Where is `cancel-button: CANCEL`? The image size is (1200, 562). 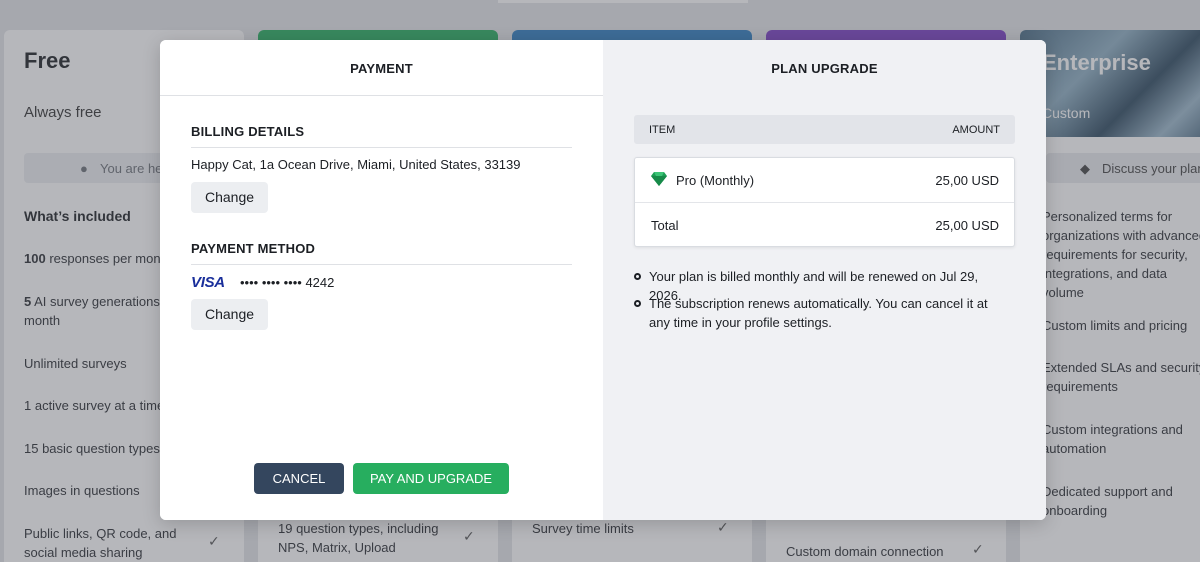
cancel-button: CANCEL is located at coordinates (299, 478).